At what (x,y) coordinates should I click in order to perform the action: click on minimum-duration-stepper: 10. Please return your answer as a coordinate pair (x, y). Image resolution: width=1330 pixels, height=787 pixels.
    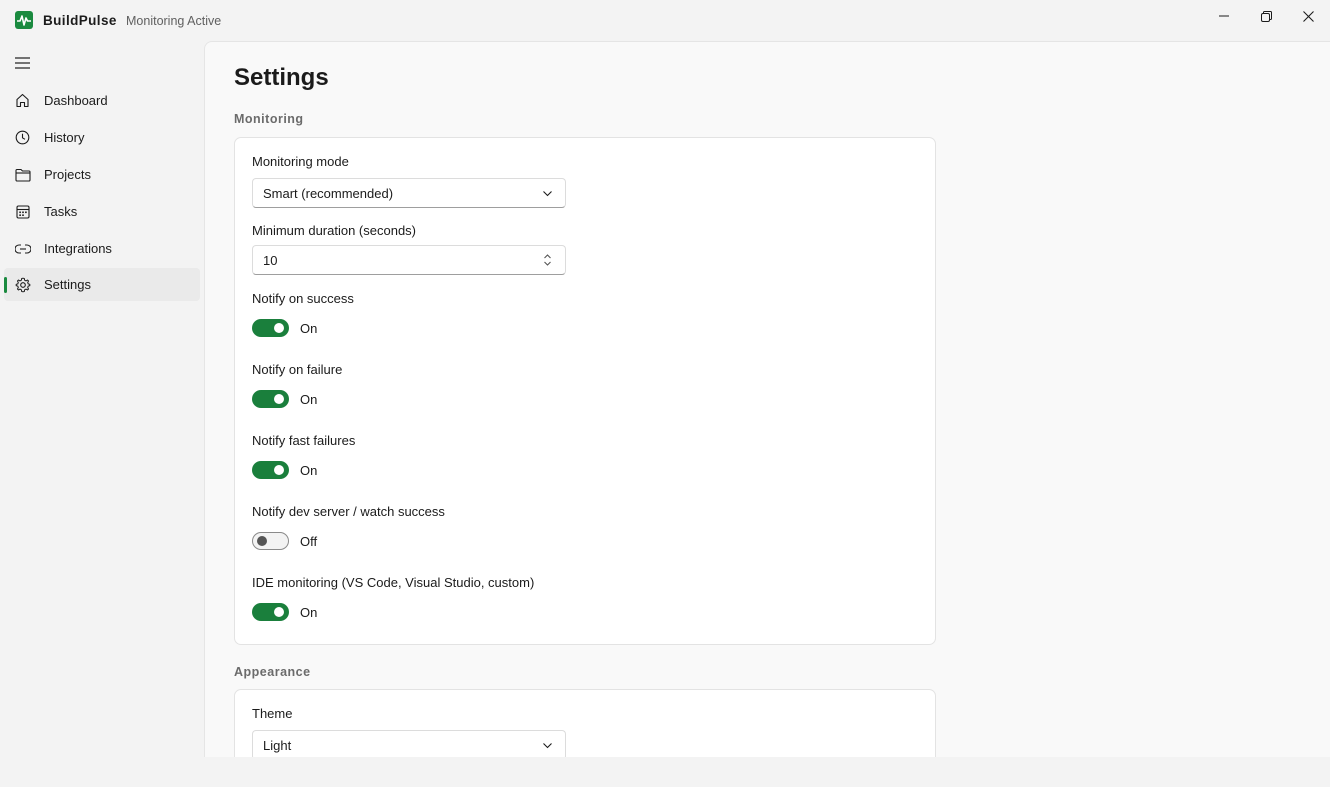
    Looking at the image, I should click on (409, 260).